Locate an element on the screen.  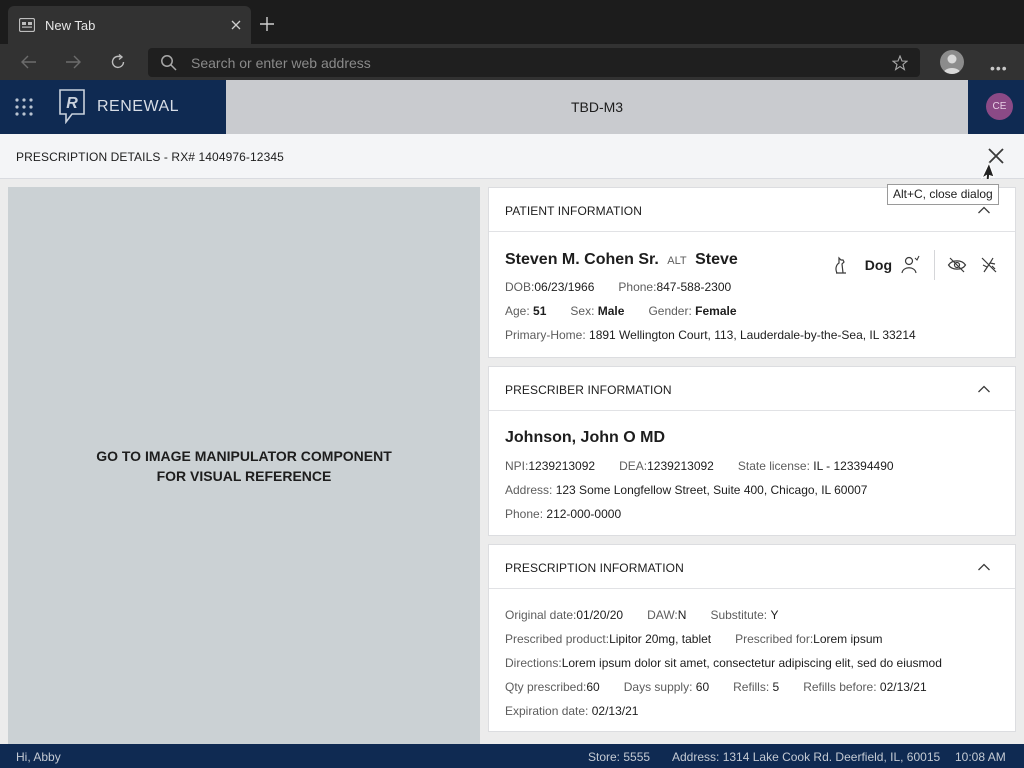
refills-before-label: Refills before: is located at coordinates (840, 687).